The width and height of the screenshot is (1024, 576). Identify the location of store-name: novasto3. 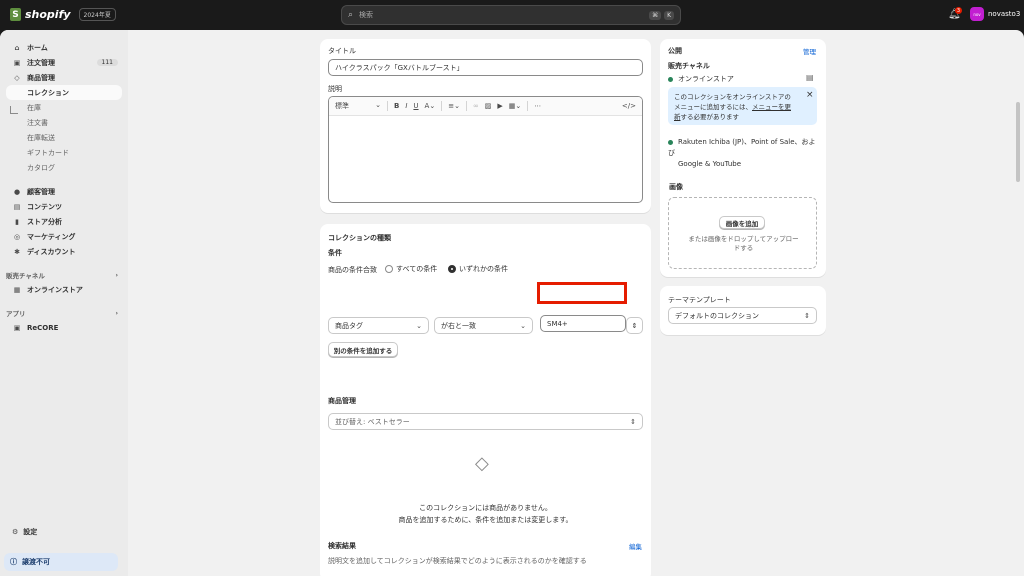
(1004, 14).